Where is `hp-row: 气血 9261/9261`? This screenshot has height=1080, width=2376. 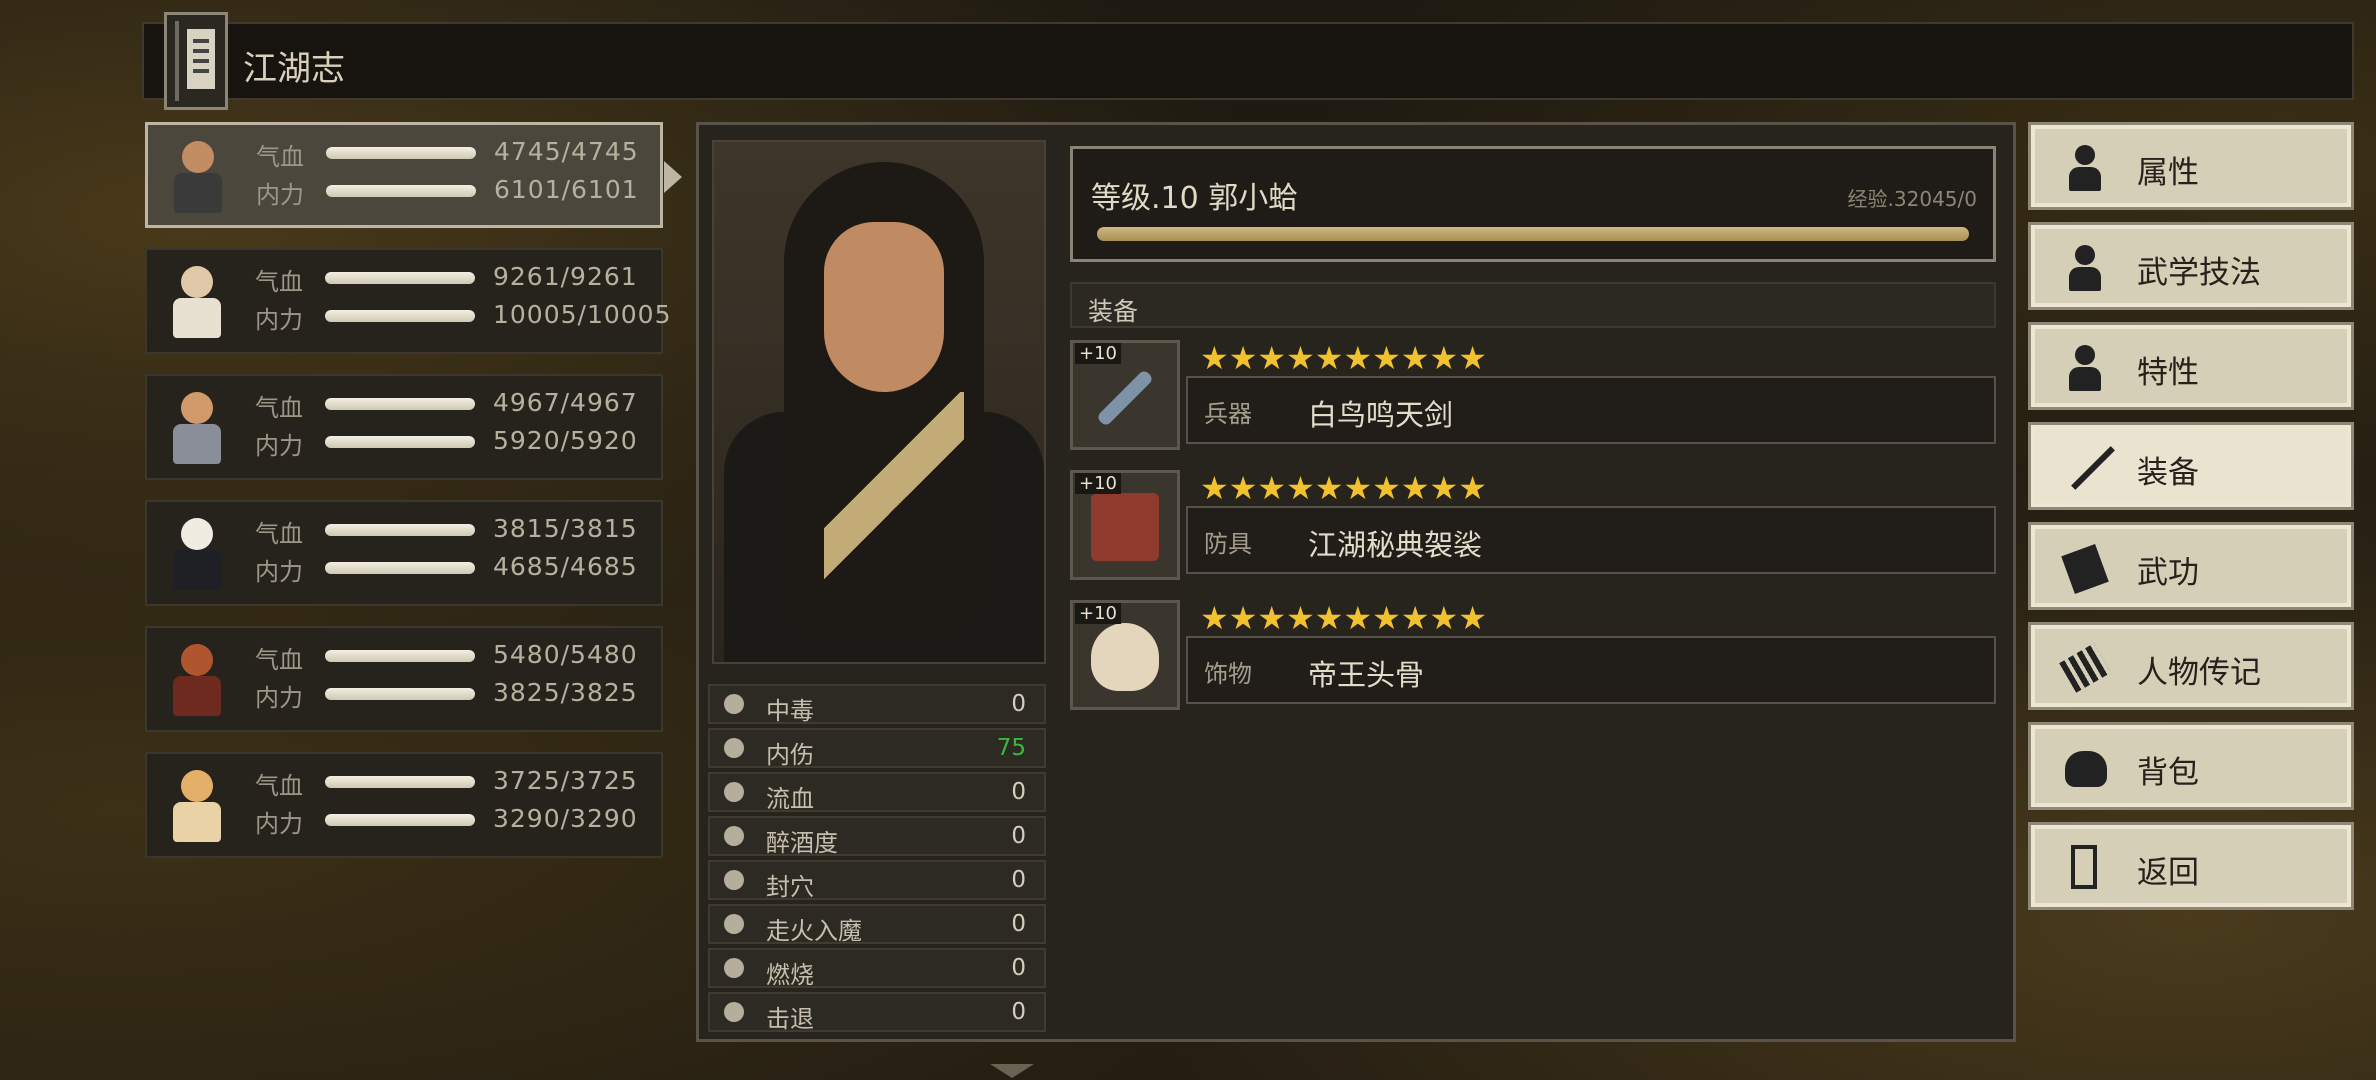 hp-row: 气血 9261/9261 is located at coordinates (455, 279).